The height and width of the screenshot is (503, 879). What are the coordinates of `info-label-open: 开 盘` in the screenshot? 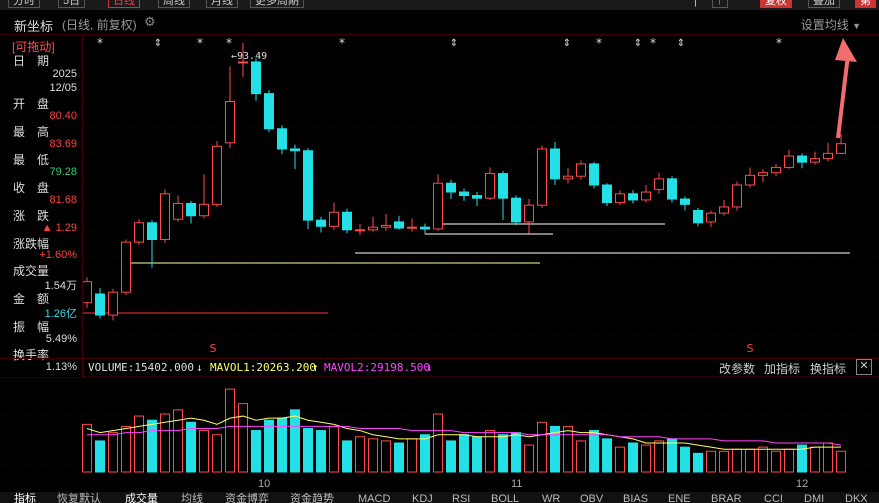 It's located at (31, 104).